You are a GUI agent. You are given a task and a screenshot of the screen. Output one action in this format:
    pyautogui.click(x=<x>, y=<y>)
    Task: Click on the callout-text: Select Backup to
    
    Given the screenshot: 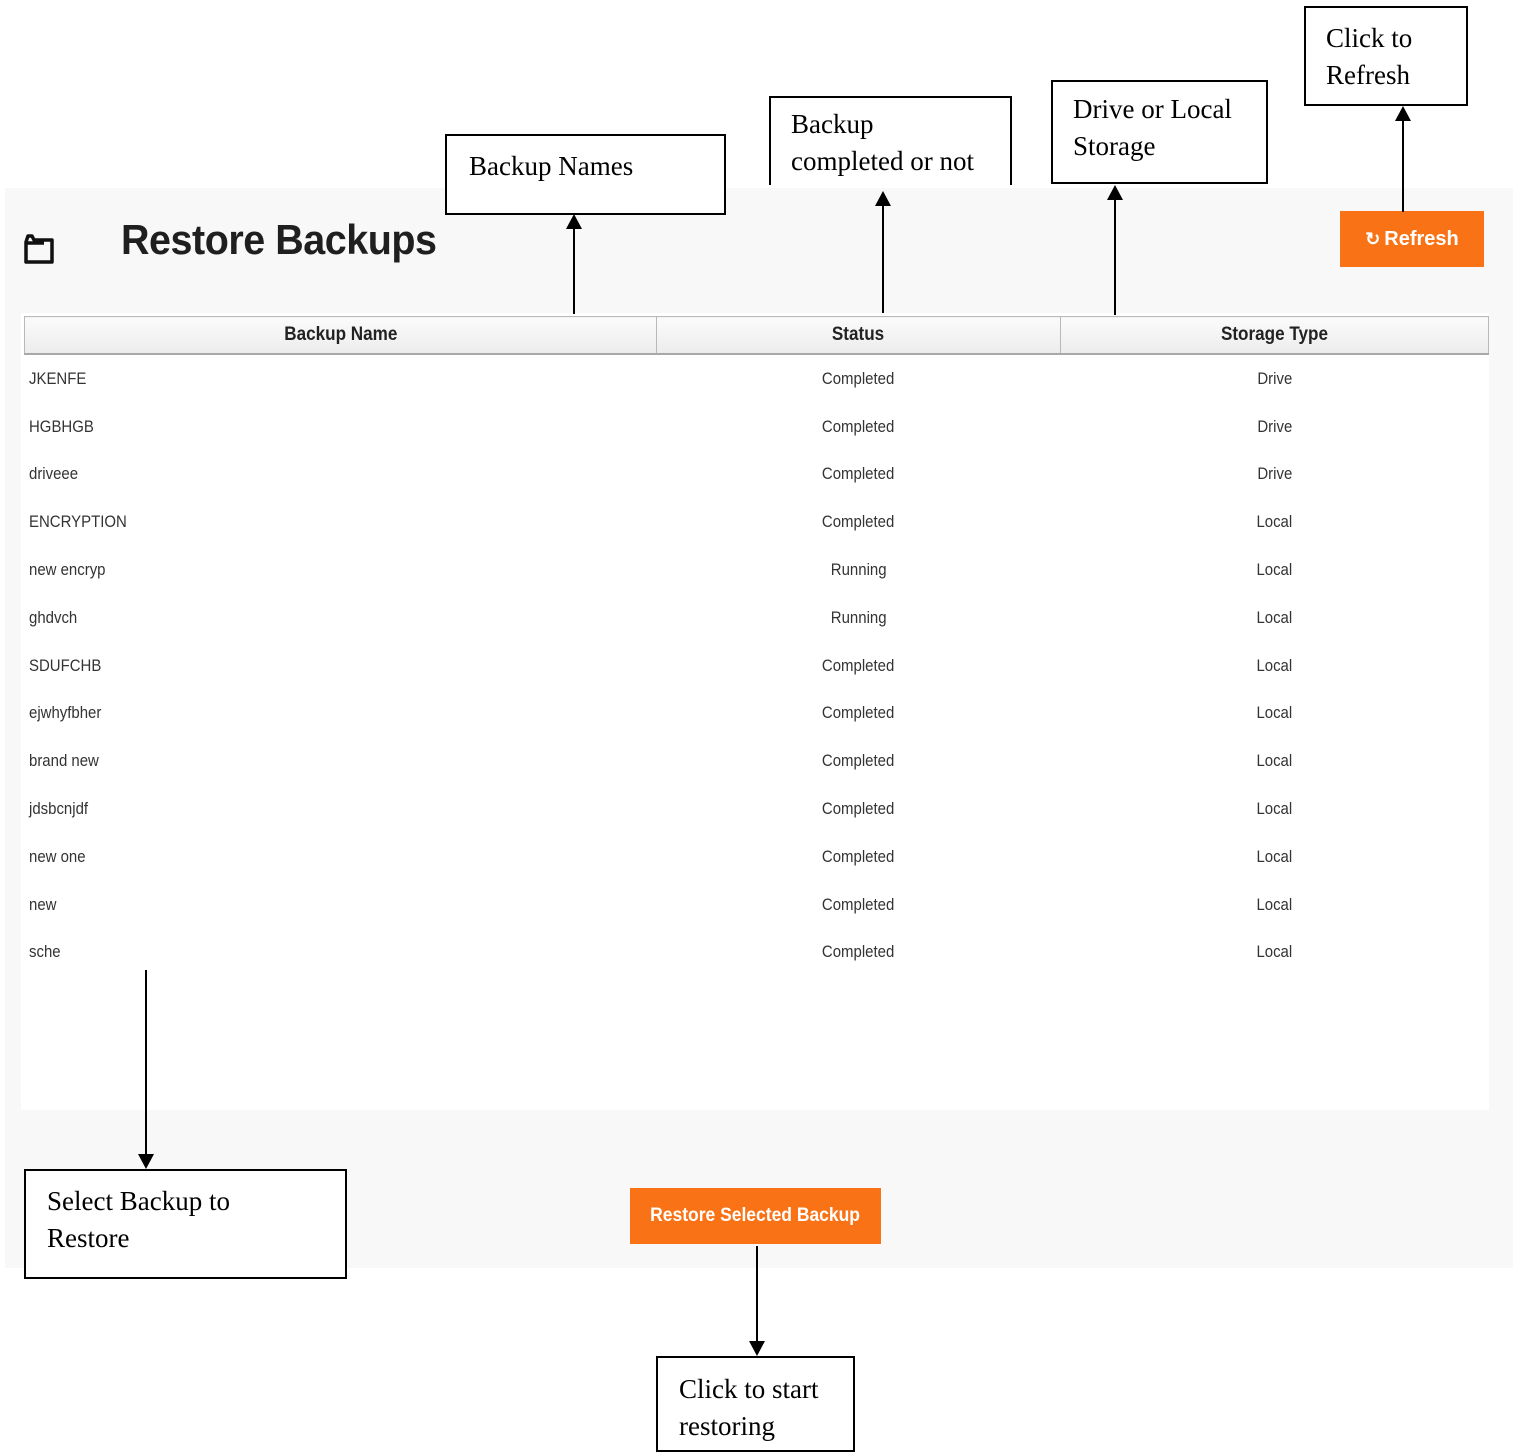 What is the action you would take?
    pyautogui.click(x=138, y=1201)
    